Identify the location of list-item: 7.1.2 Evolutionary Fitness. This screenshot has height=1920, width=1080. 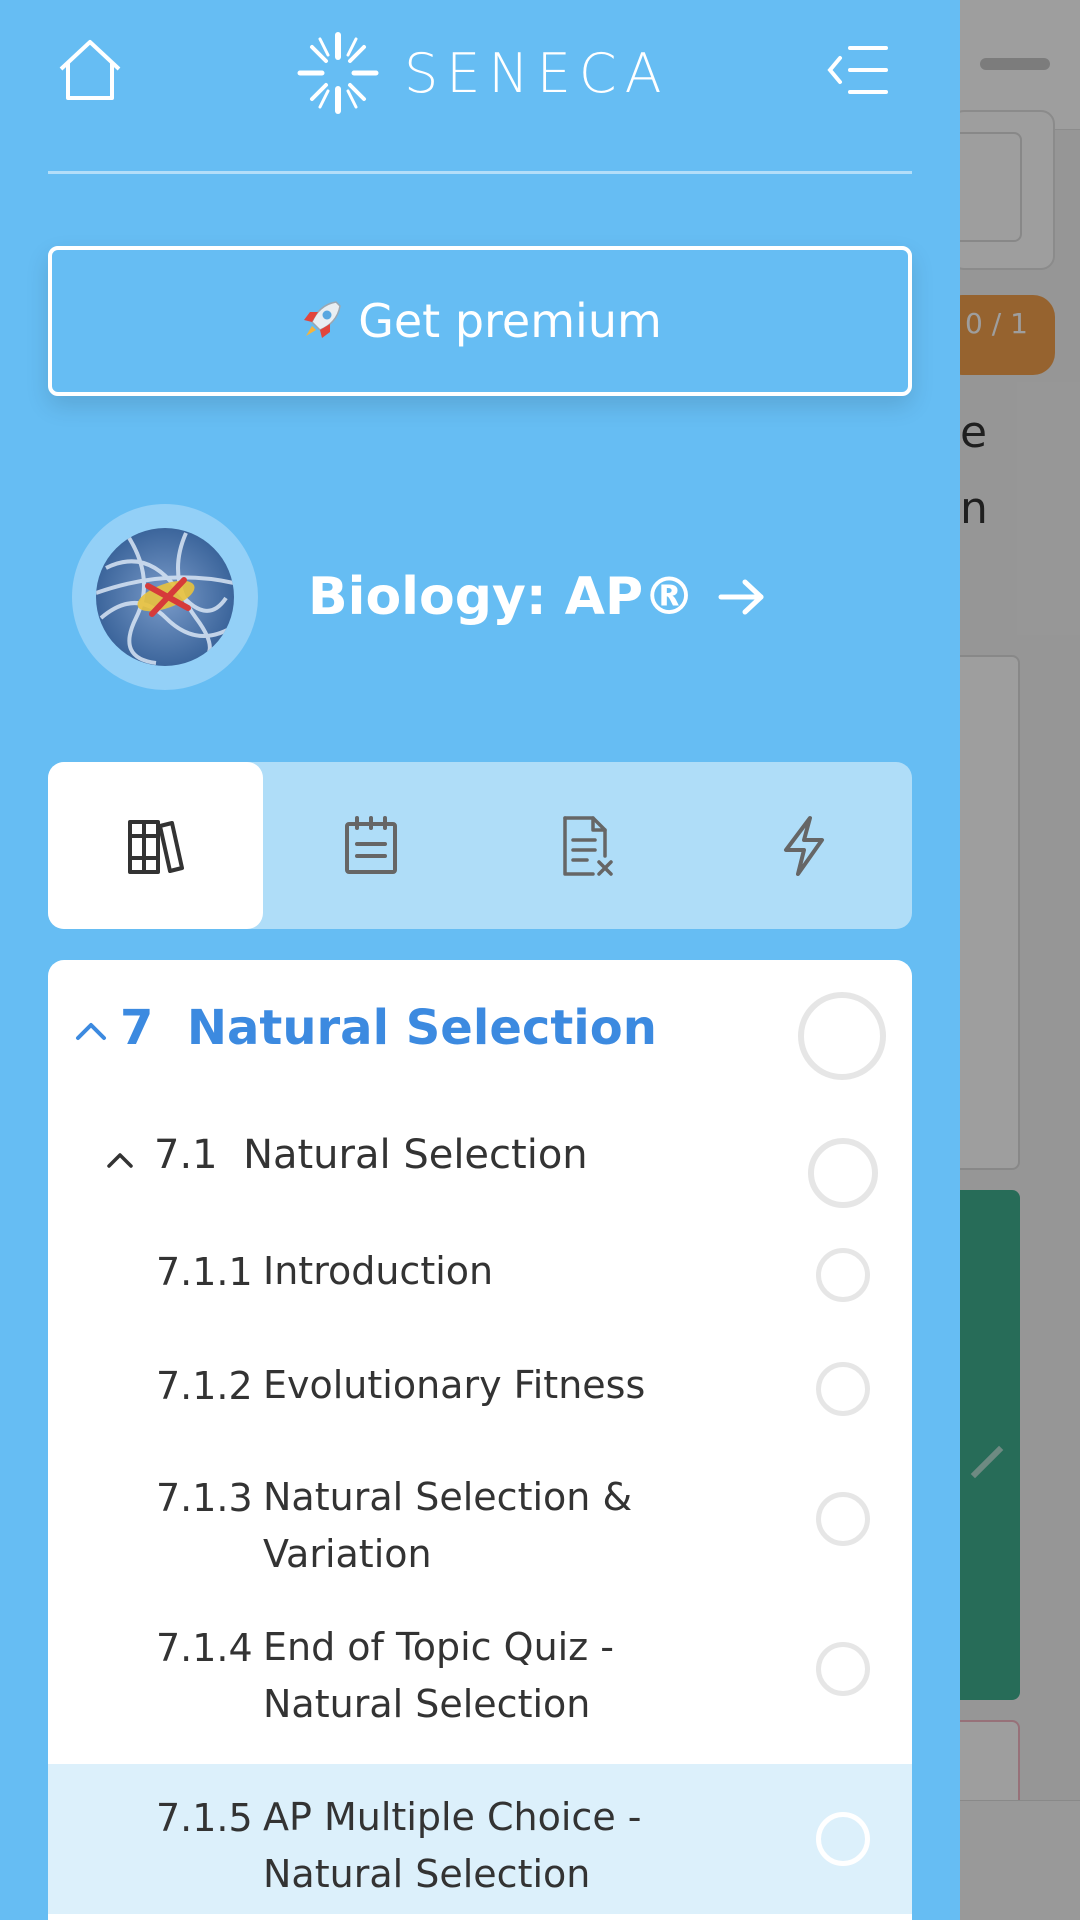
(480, 1385).